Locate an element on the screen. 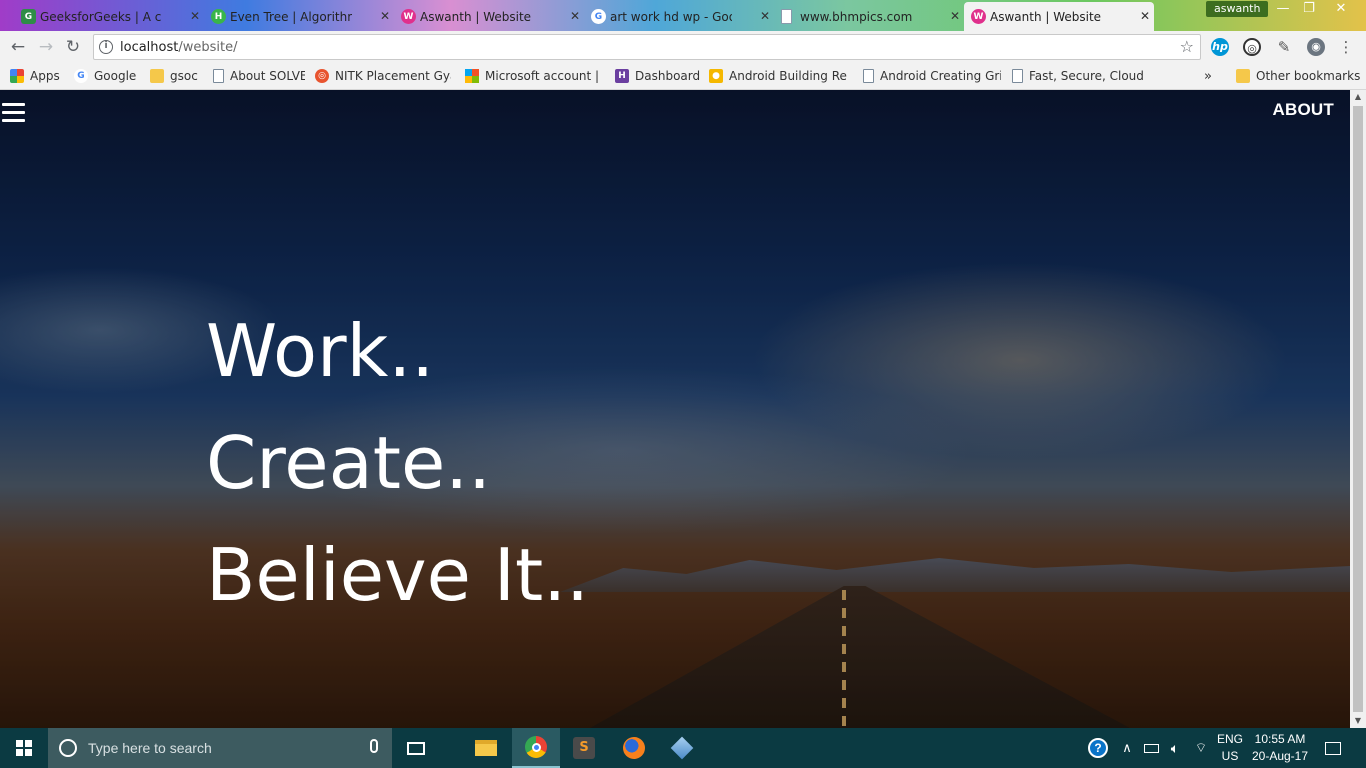 Image resolution: width=1366 pixels, height=768 pixels. address-bar: i localhost/website/ ☆ is located at coordinates (647, 47).